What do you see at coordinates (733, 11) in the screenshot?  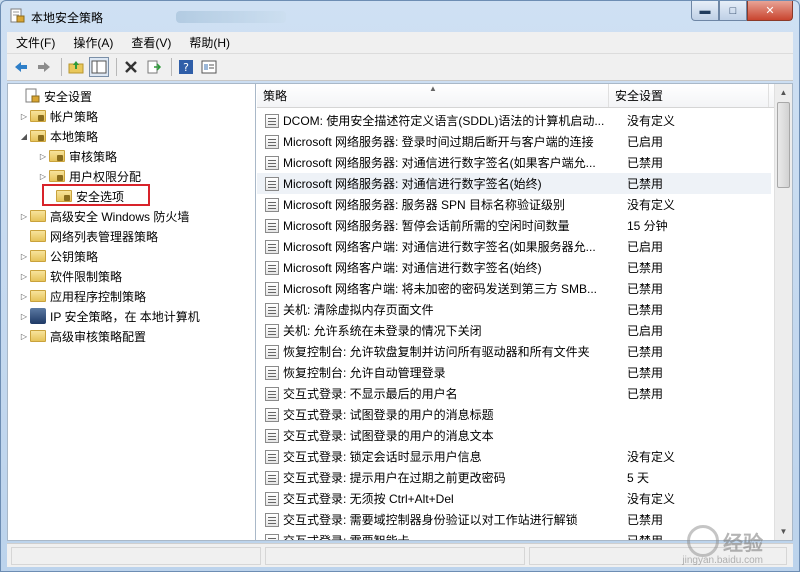 I see `maximize-button: □` at bounding box center [733, 11].